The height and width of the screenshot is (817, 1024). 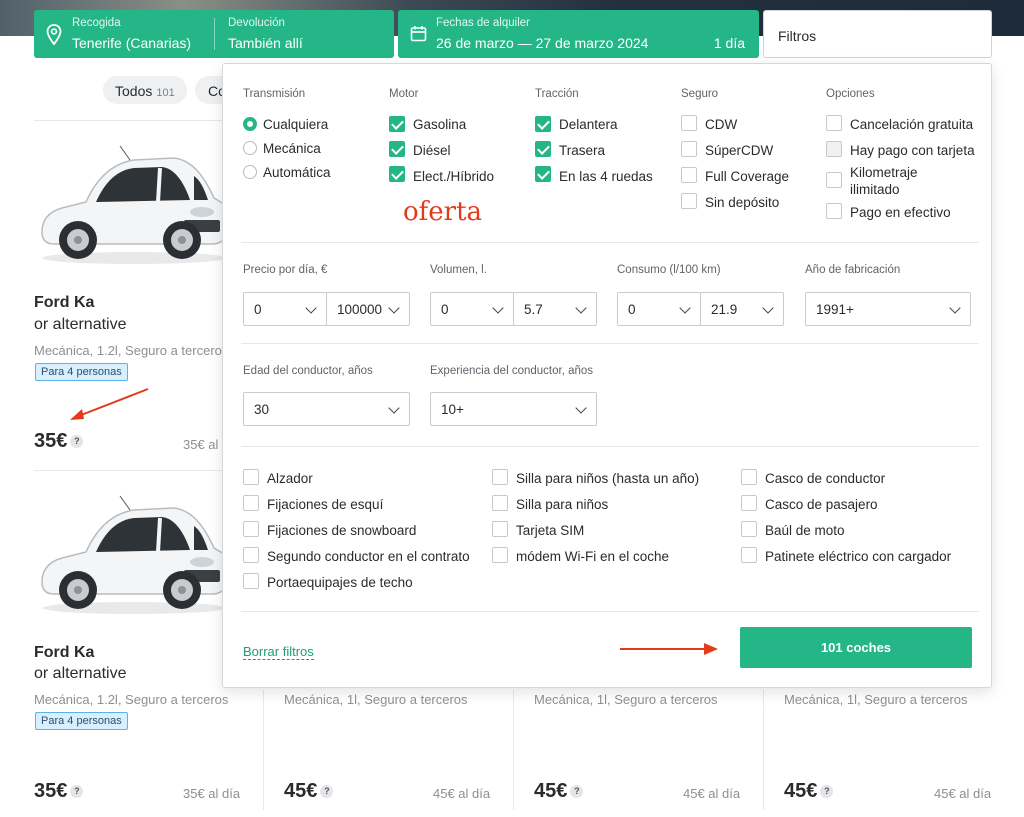 I want to click on checkbox-diesel, so click(x=397, y=149).